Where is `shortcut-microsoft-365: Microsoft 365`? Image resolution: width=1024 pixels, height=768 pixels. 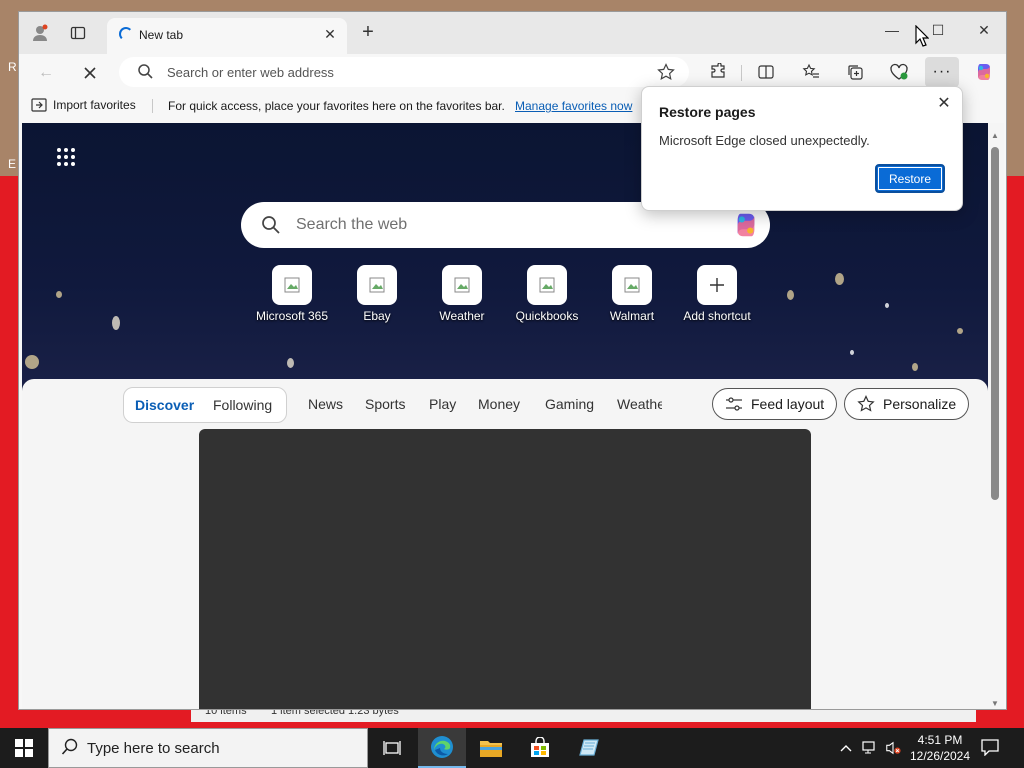
shortcut-microsoft-365: Microsoft 365 is located at coordinates (292, 294).